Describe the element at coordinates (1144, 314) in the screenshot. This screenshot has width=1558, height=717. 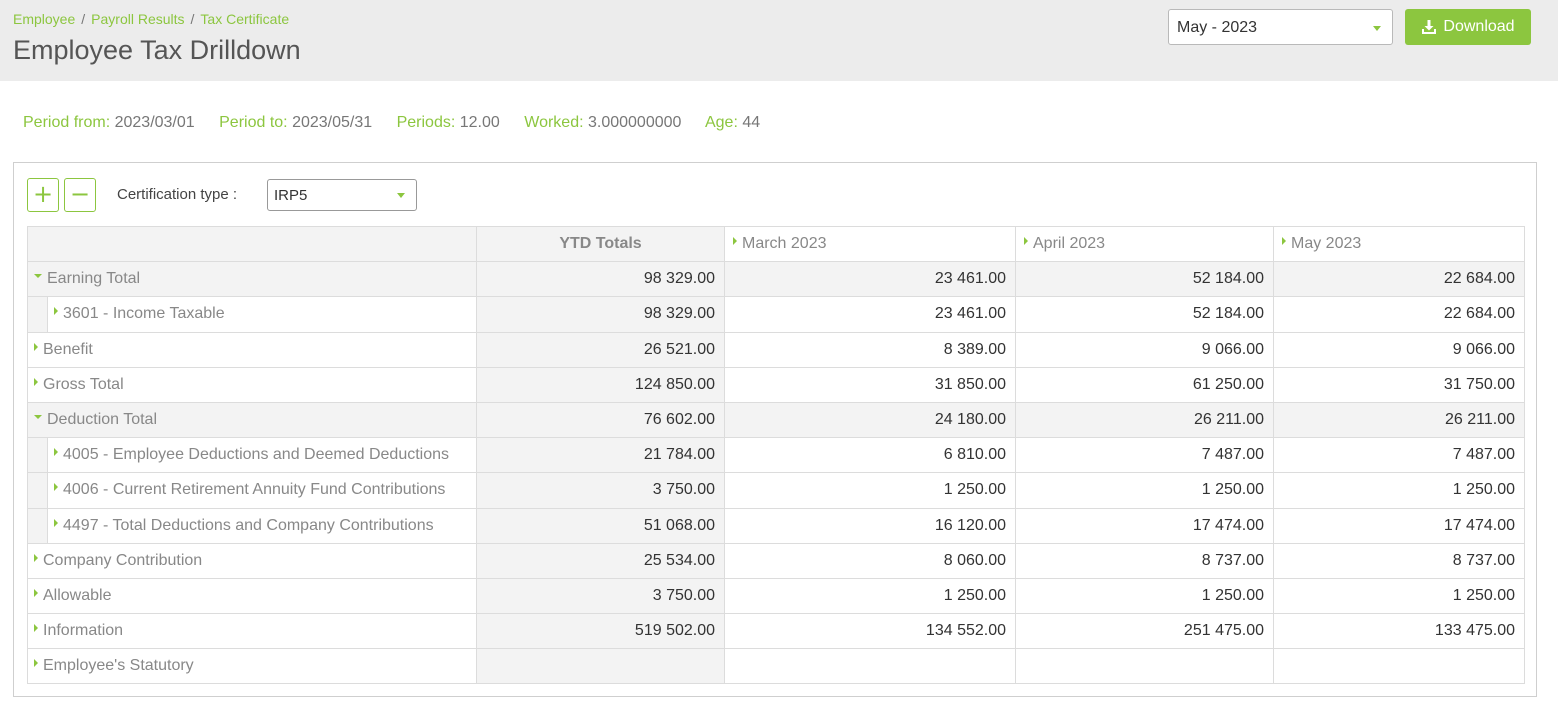
I see `value-cell: 52 184.00` at that location.